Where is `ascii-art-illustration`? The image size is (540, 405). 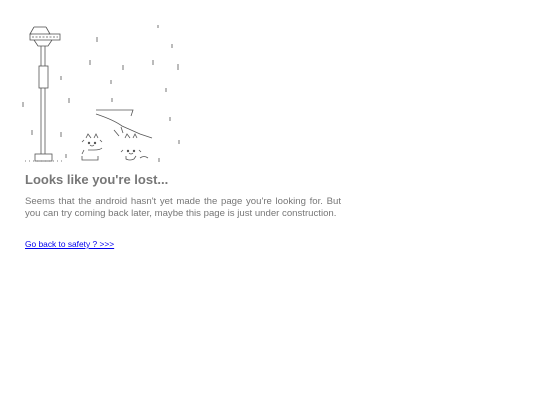 ascii-art-illustration is located at coordinates (102, 93).